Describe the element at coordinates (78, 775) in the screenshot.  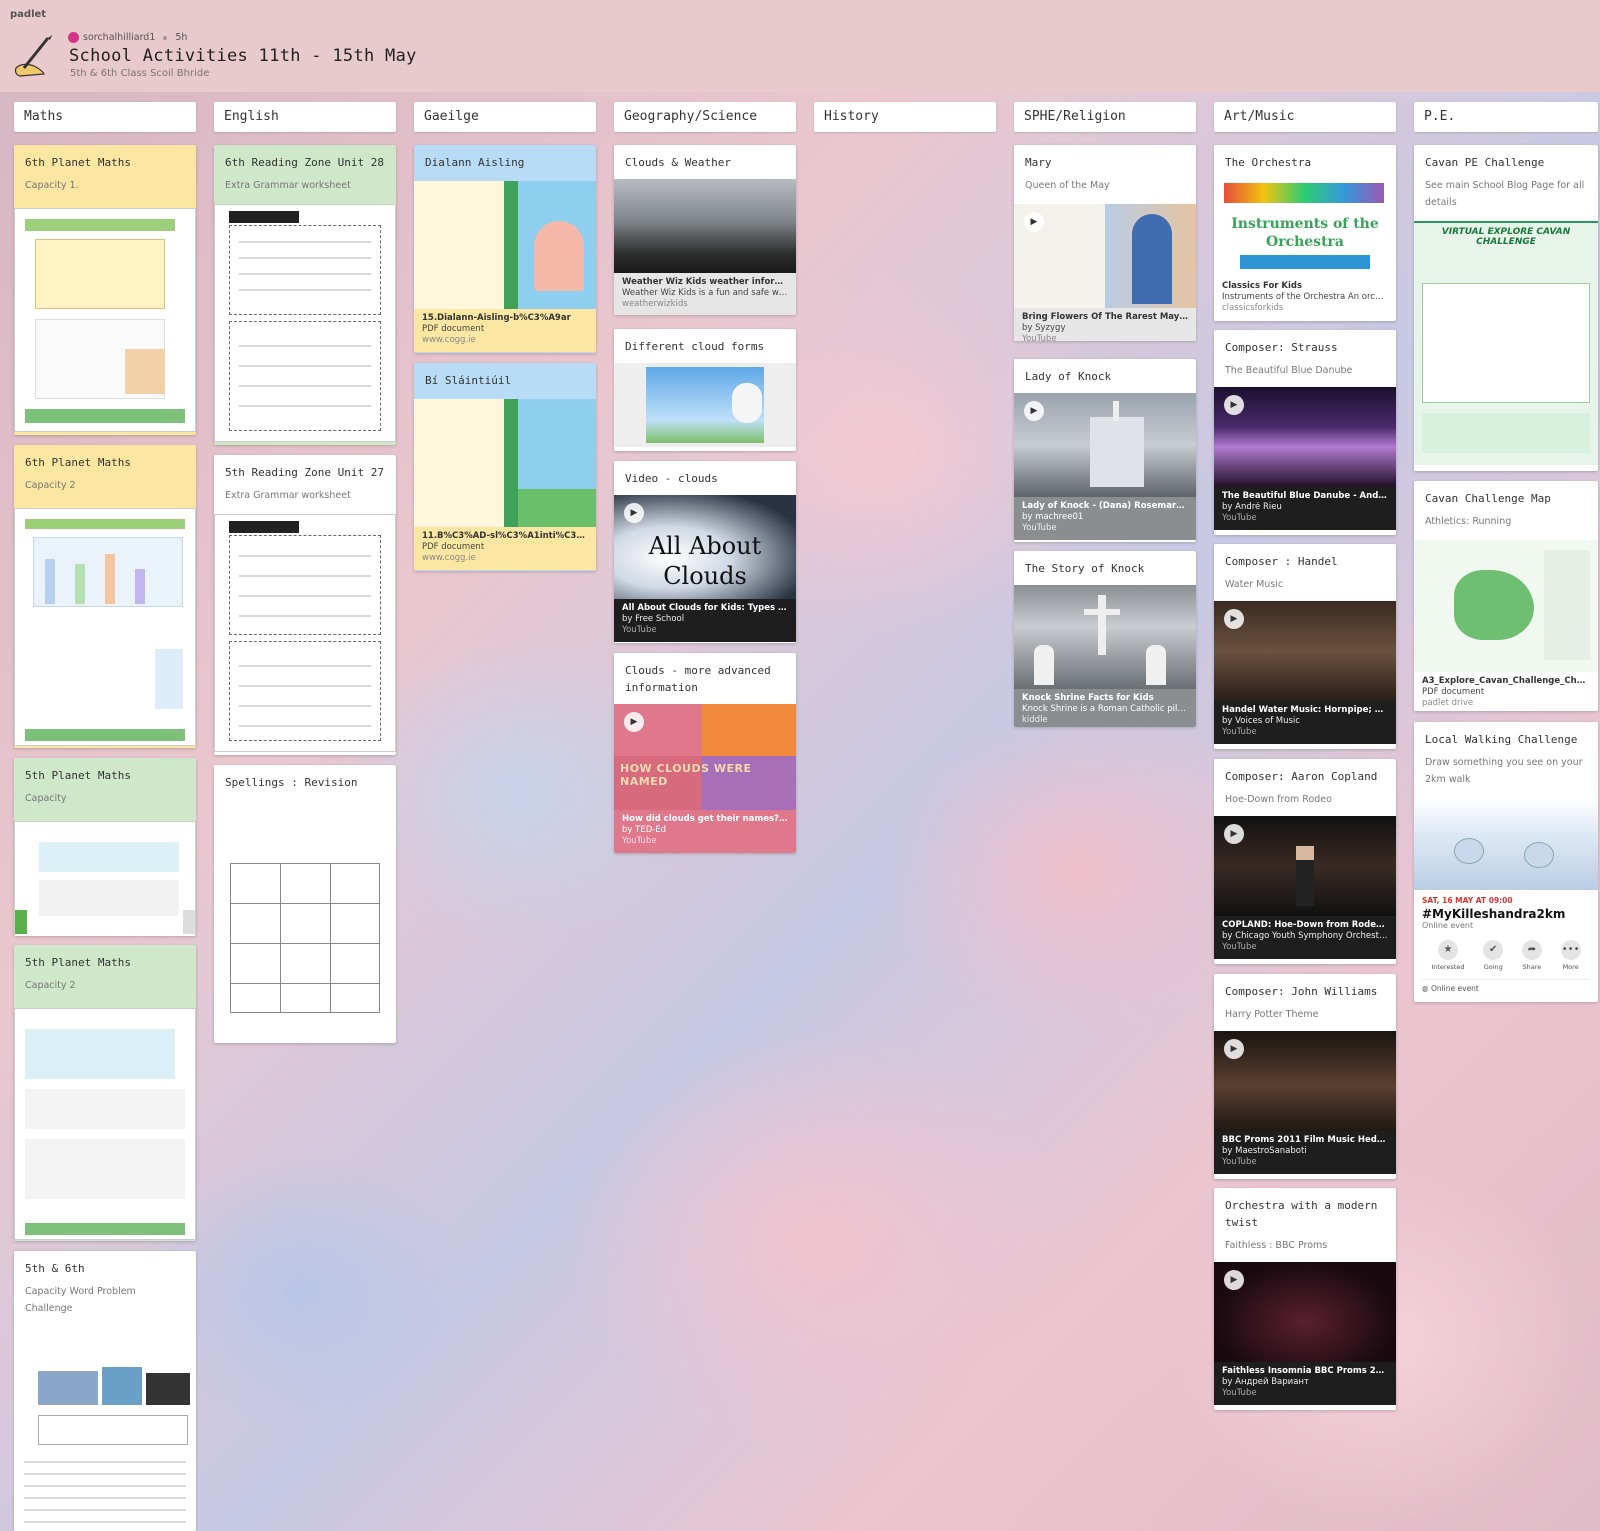
I see `post-title: 5th Planet Maths` at that location.